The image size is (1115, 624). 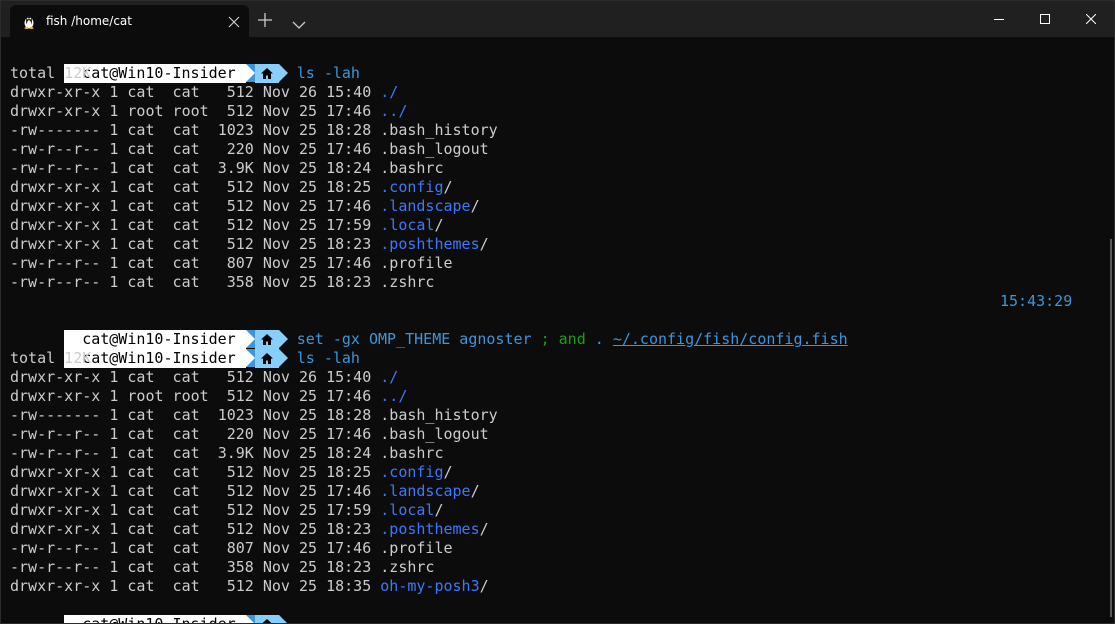 I want to click on tab-fish: fish /home/cat, so click(x=129, y=21).